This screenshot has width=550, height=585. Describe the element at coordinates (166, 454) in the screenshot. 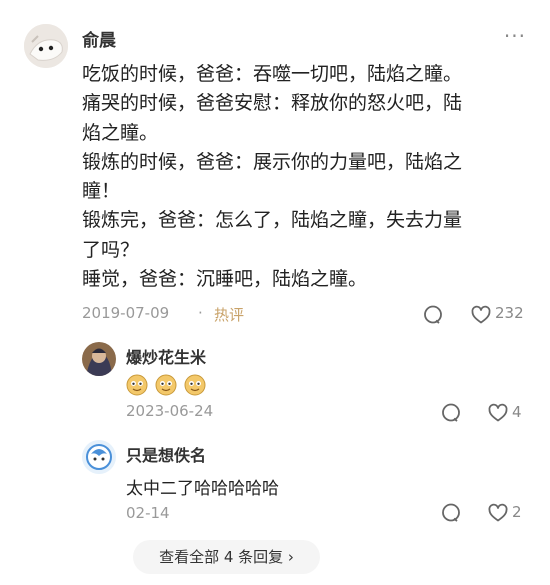

I see `reply-author-name: 只是想佚名` at that location.